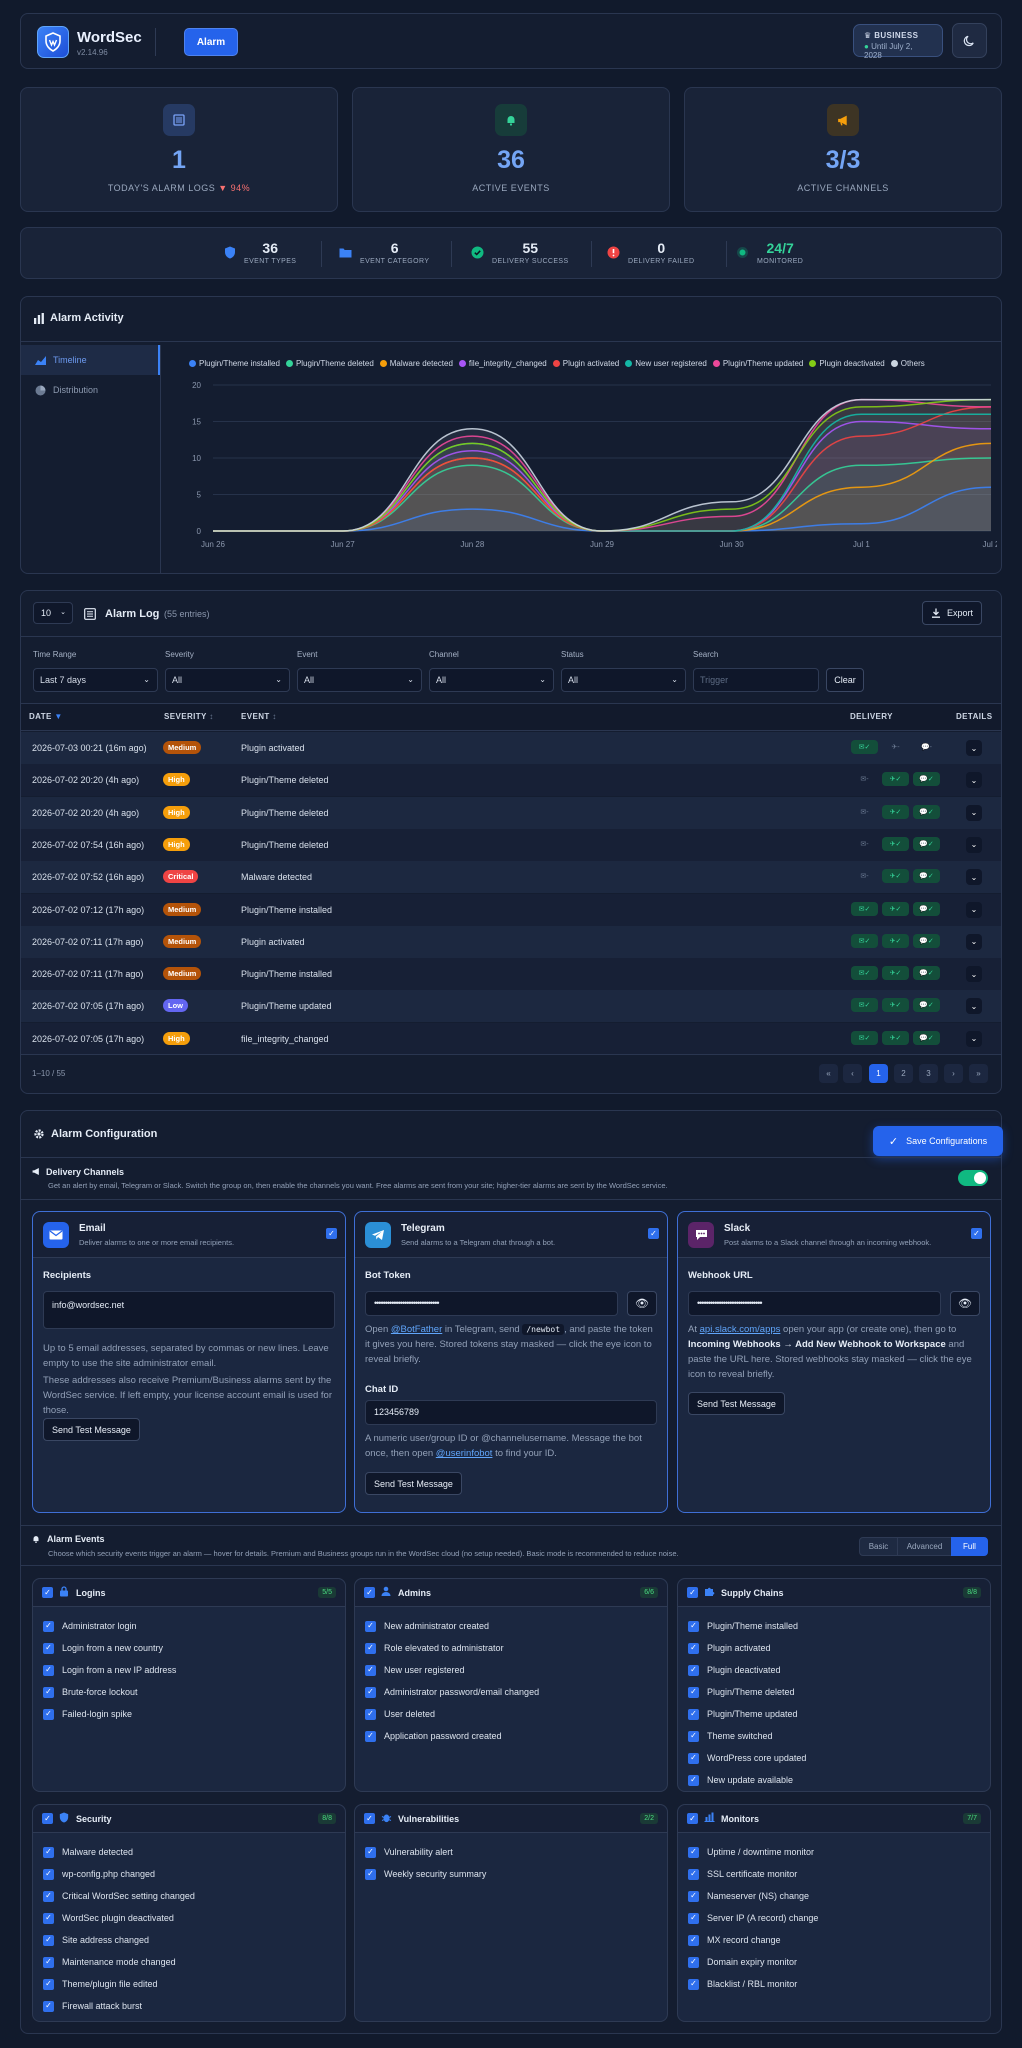 This screenshot has width=1022, height=2048. Describe the element at coordinates (491, 680) in the screenshot. I see `channel-select: All ⌄` at that location.